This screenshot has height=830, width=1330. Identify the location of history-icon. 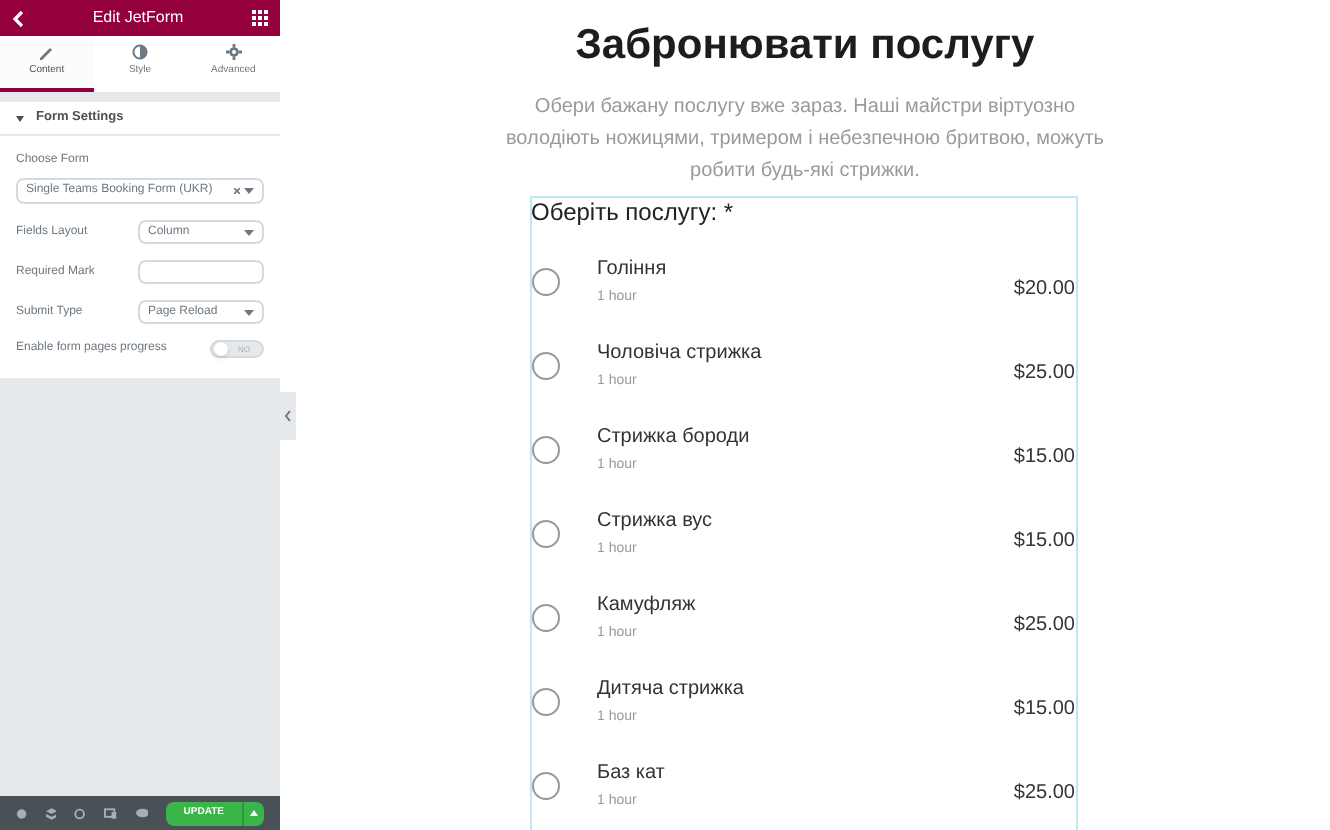
(80, 813).